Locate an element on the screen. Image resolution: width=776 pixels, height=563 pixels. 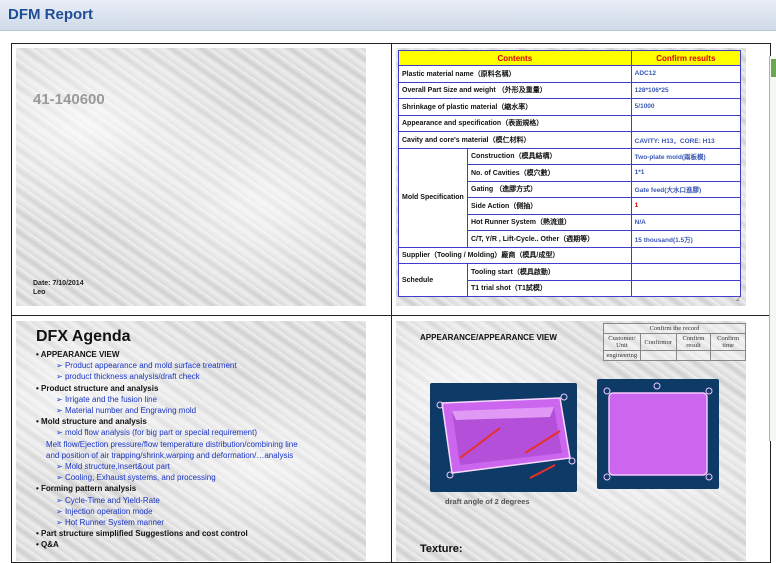
row-value: Two-plate mold(兩板模) is located at coordinates (686, 156).